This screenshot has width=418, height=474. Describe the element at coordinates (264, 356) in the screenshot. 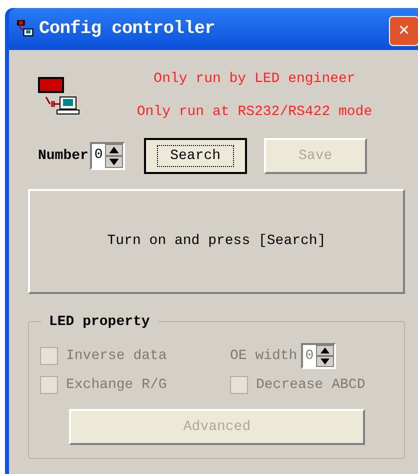

I see `oe-width-label: OE width` at that location.